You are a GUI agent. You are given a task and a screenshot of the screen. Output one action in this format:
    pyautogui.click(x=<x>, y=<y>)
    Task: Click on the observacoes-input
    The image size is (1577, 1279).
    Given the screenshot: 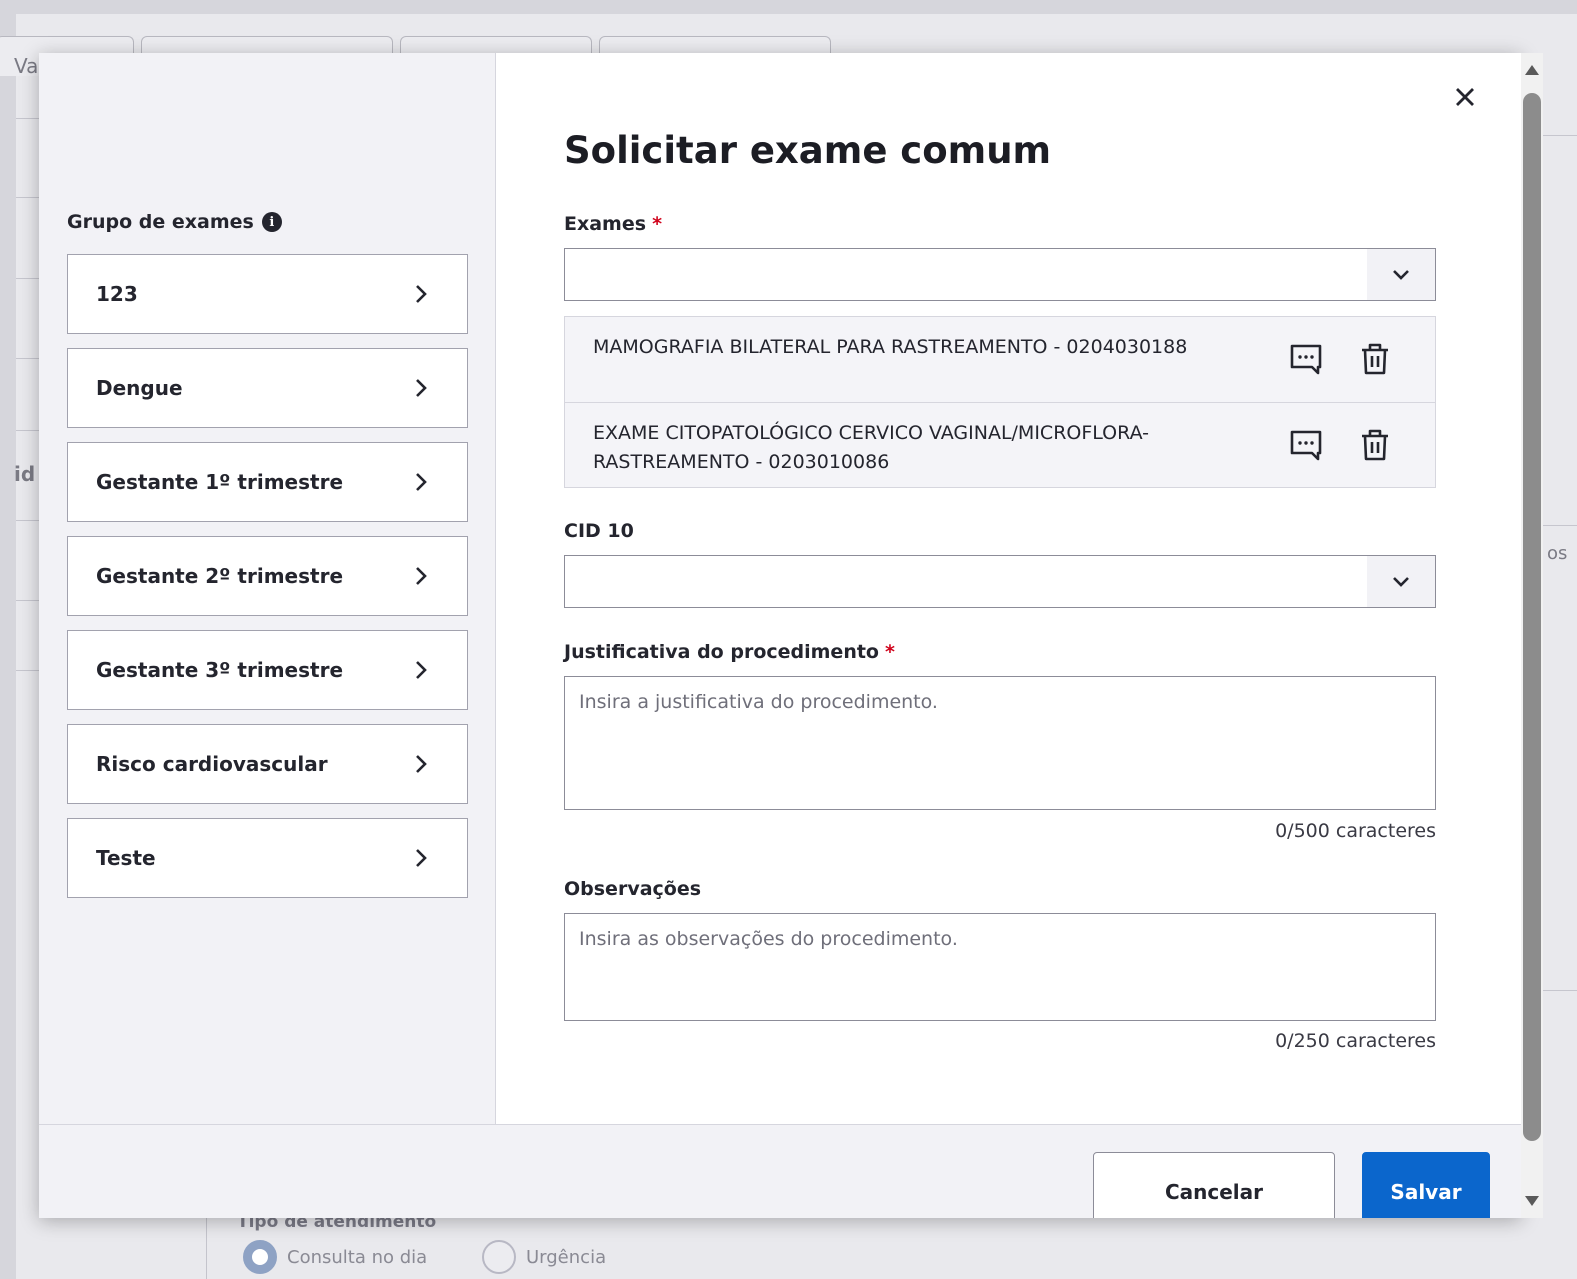 What is the action you would take?
    pyautogui.click(x=1000, y=967)
    